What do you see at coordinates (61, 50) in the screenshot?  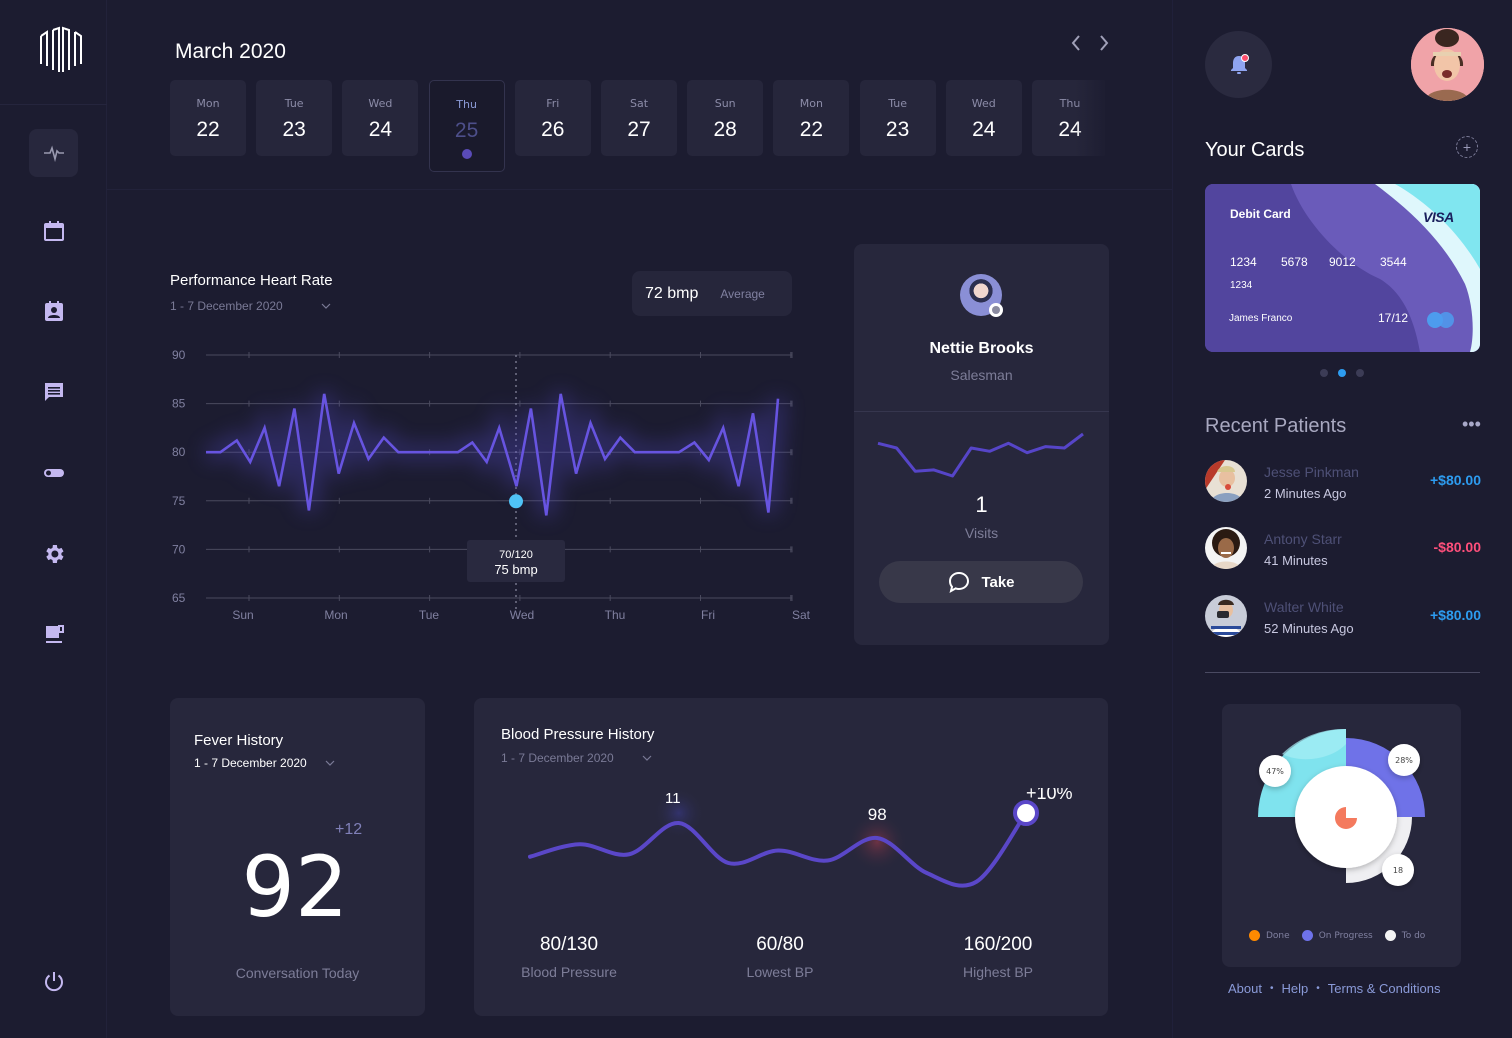 I see `brand-logo-icon` at bounding box center [61, 50].